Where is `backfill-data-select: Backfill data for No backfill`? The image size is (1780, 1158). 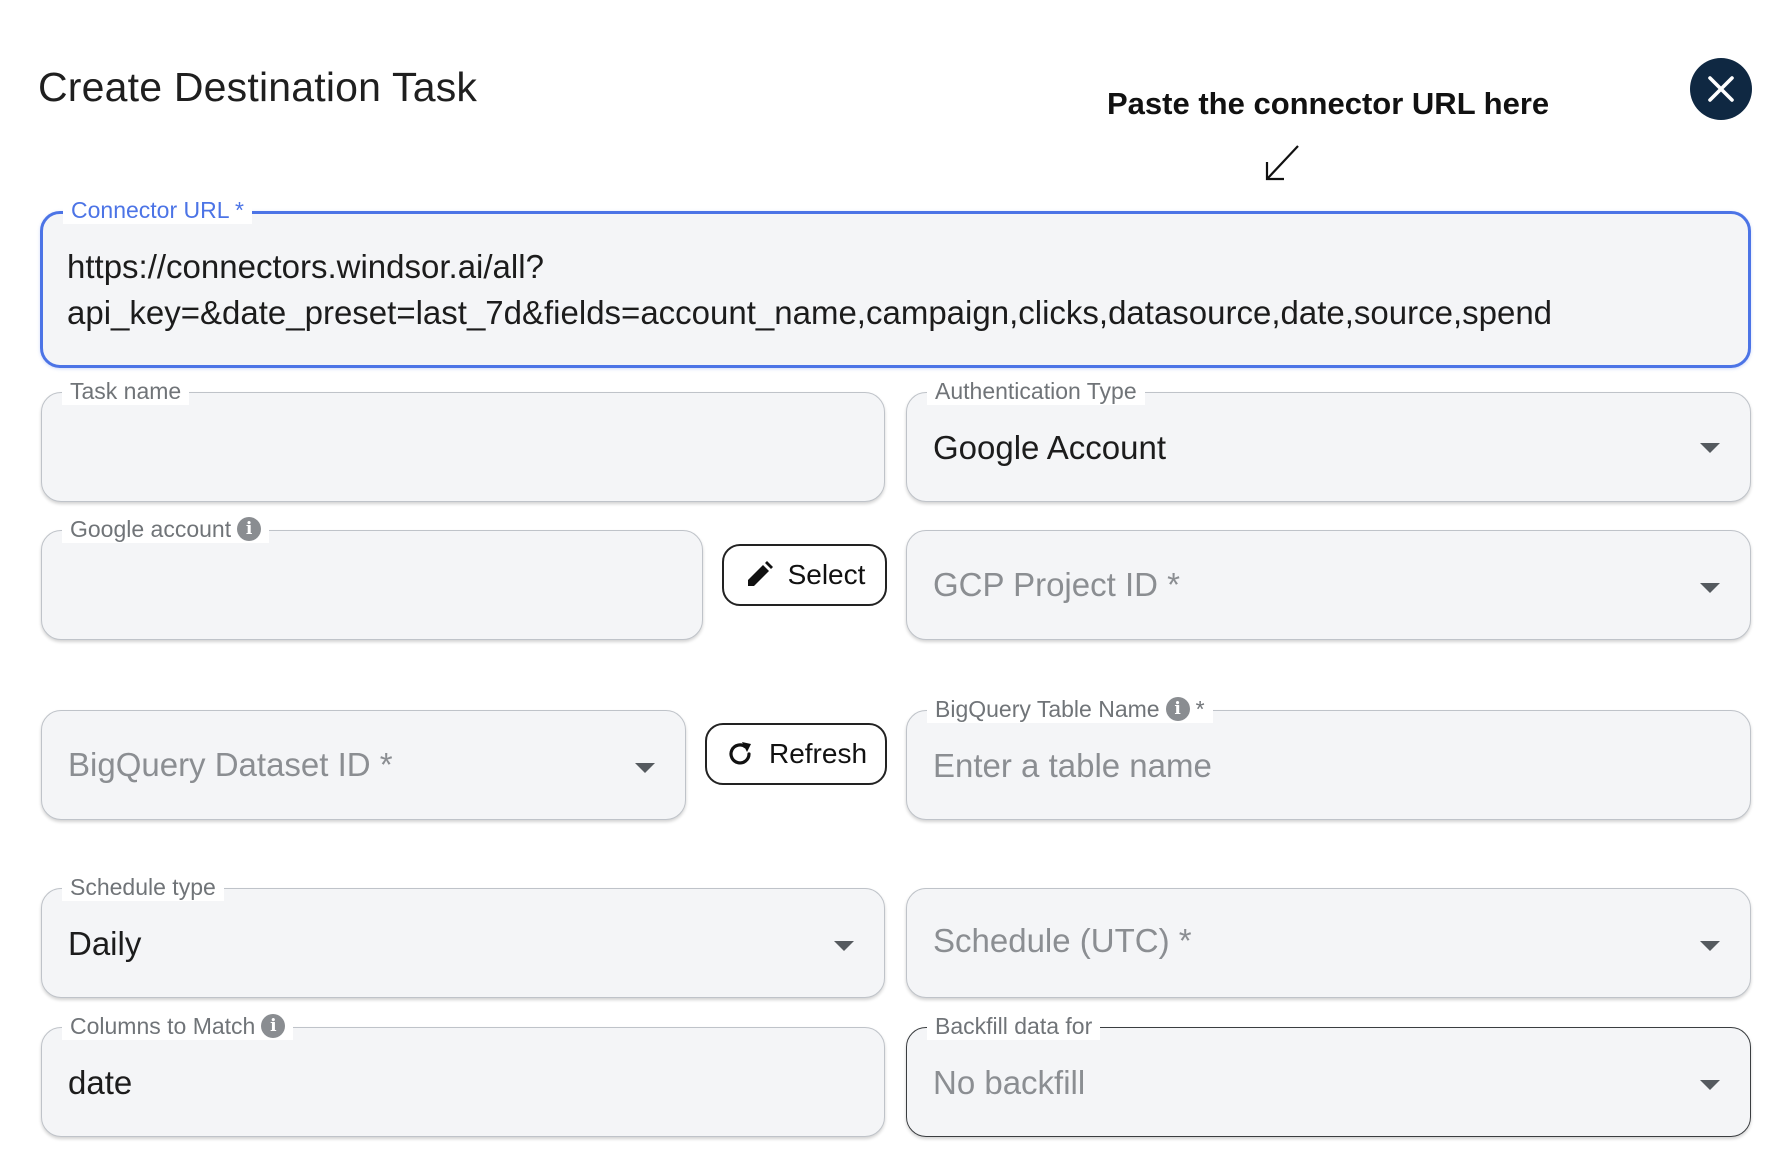 backfill-data-select: Backfill data for No backfill is located at coordinates (1328, 1074).